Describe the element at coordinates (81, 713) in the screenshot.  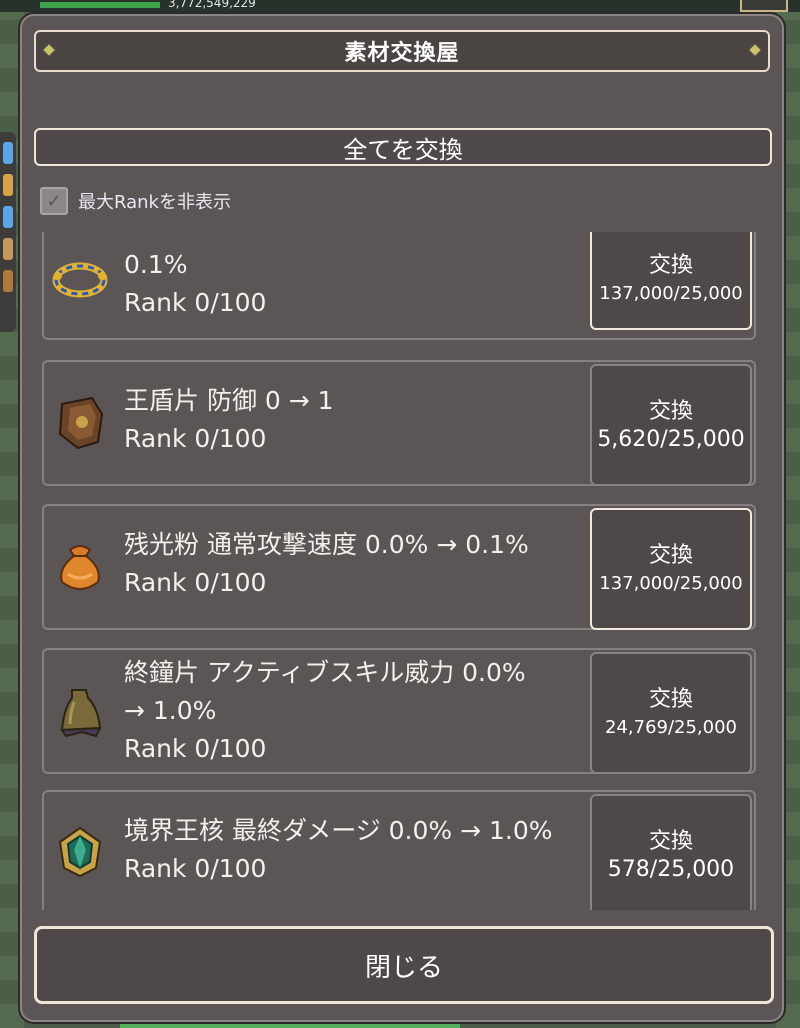
I see `bell-fragment-icon` at that location.